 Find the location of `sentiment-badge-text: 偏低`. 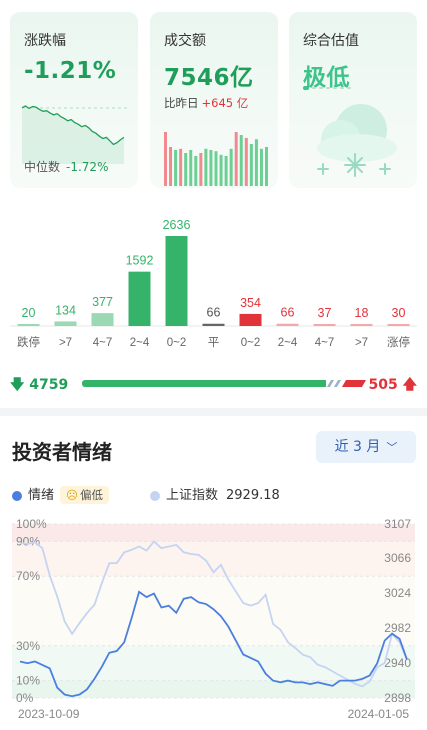

sentiment-badge-text: 偏低 is located at coordinates (92, 495).